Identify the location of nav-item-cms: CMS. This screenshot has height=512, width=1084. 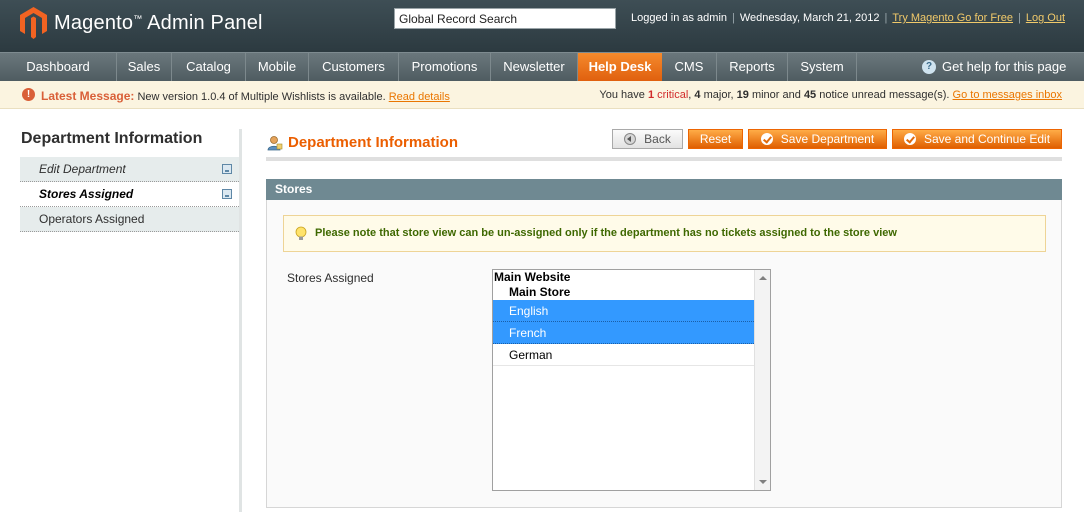
(689, 67).